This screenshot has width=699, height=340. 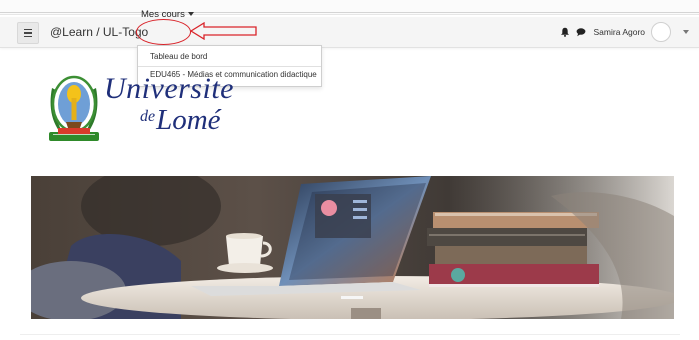 I want to click on site-name-link: @Learn / UL-Togo, so click(x=99, y=32).